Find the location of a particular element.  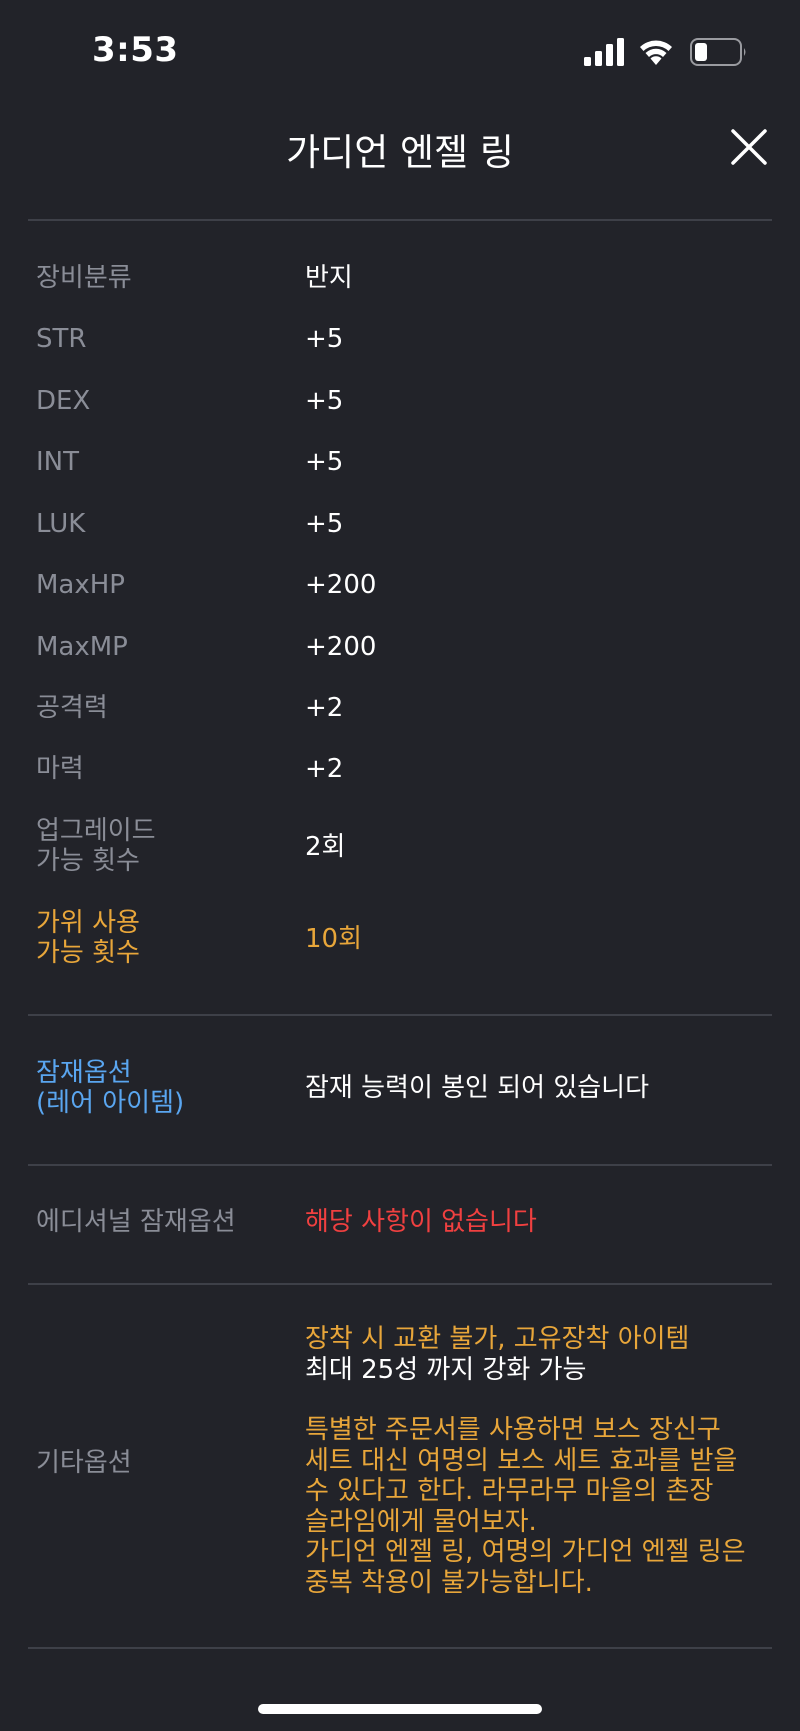

potential-label: 잠재옵션 (레어 아이템) is located at coordinates (110, 1088).